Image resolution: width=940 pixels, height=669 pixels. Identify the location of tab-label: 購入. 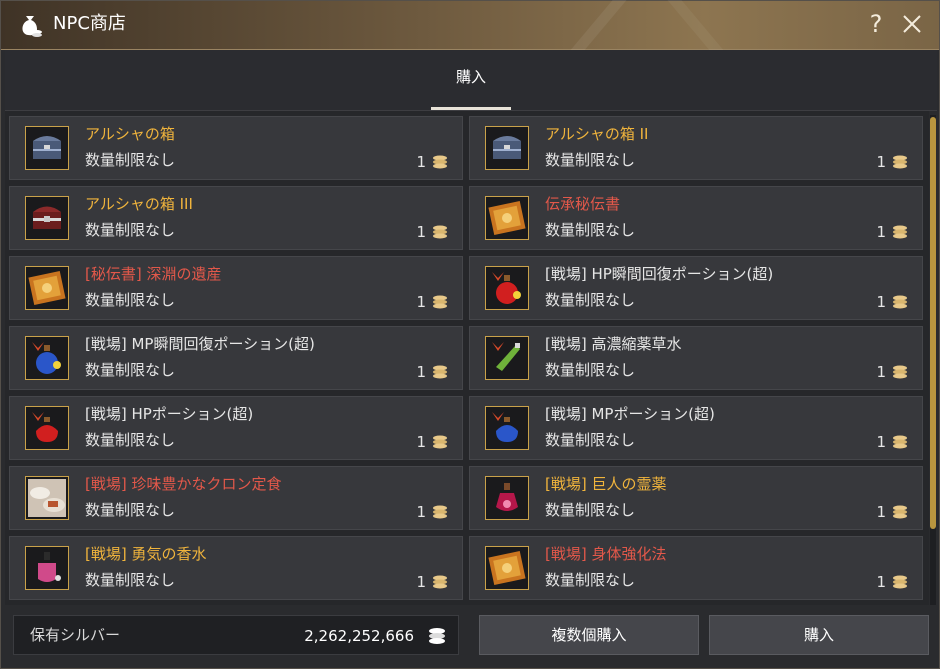
(470, 77).